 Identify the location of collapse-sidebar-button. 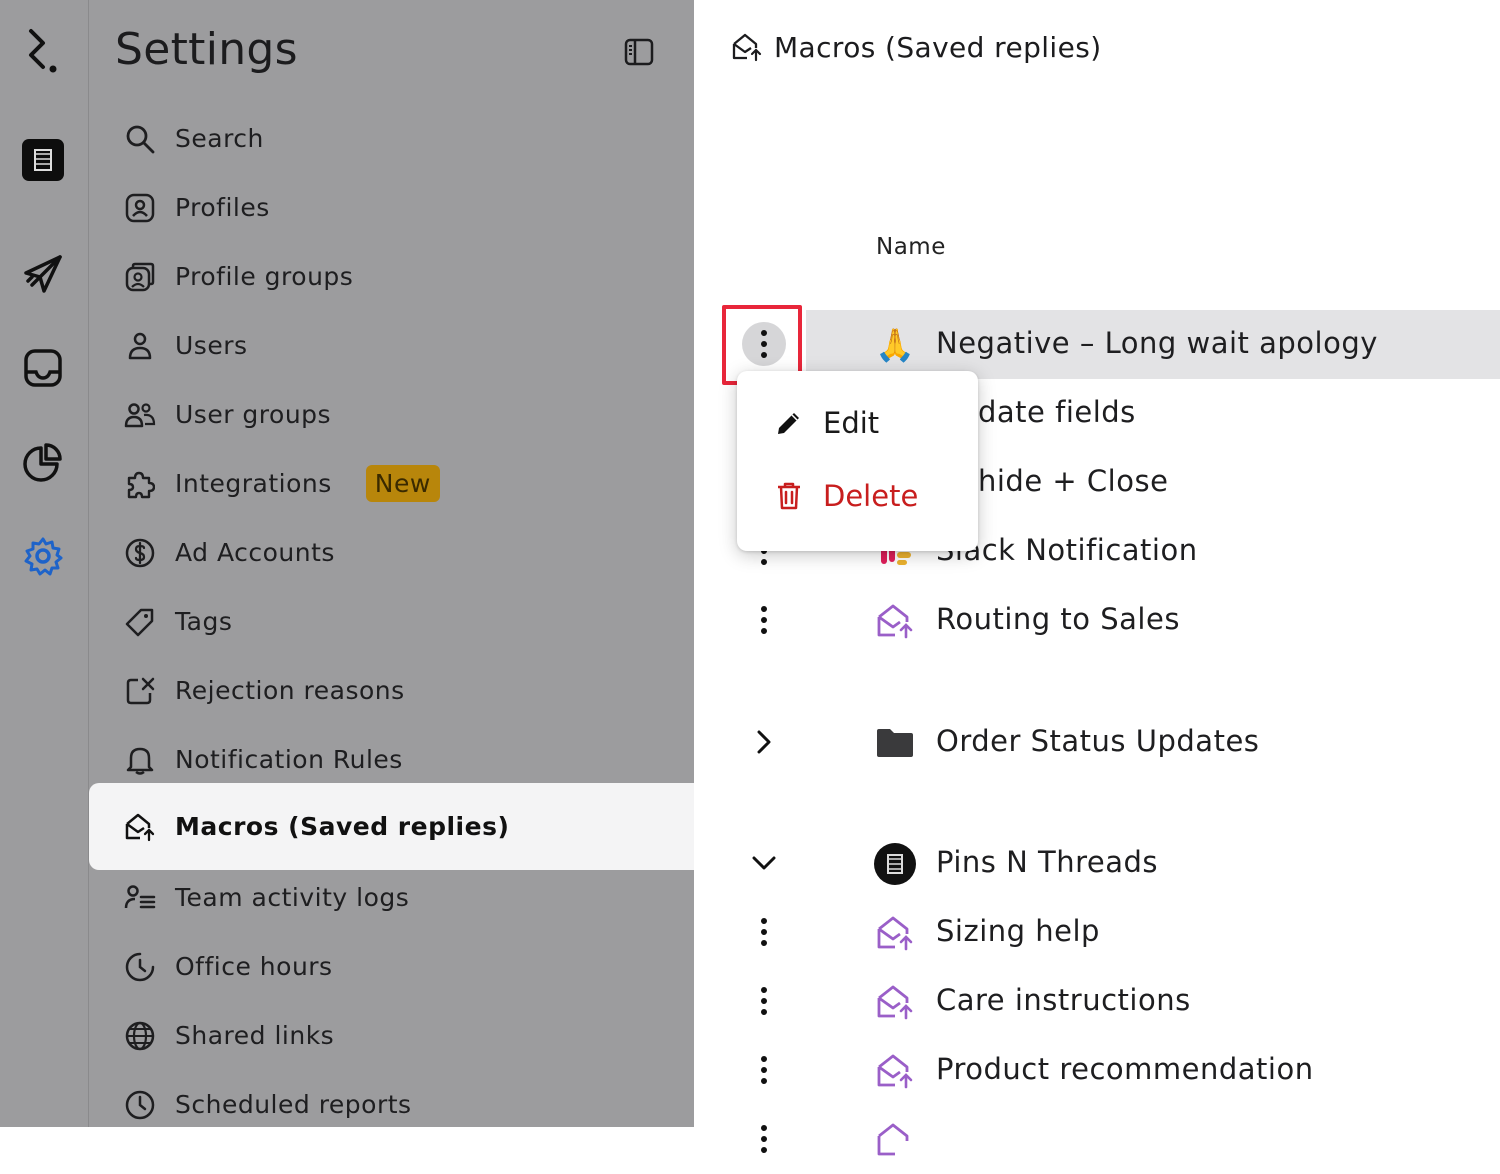
(639, 52).